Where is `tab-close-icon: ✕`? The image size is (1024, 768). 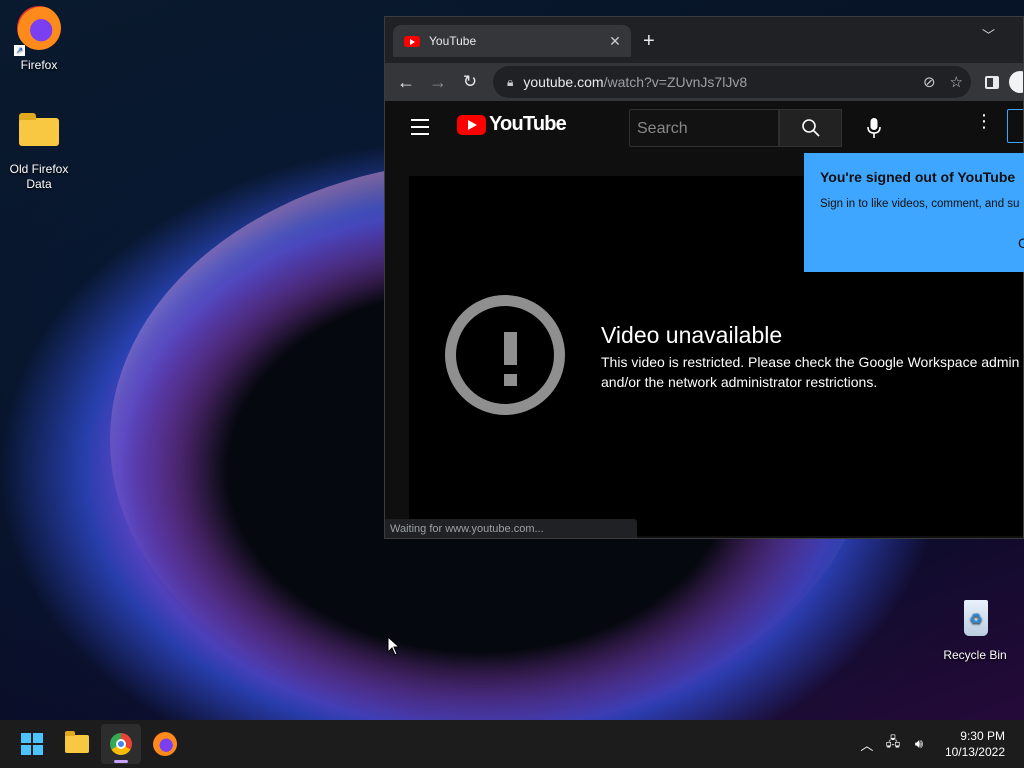
tab-close-icon: ✕ is located at coordinates (615, 41).